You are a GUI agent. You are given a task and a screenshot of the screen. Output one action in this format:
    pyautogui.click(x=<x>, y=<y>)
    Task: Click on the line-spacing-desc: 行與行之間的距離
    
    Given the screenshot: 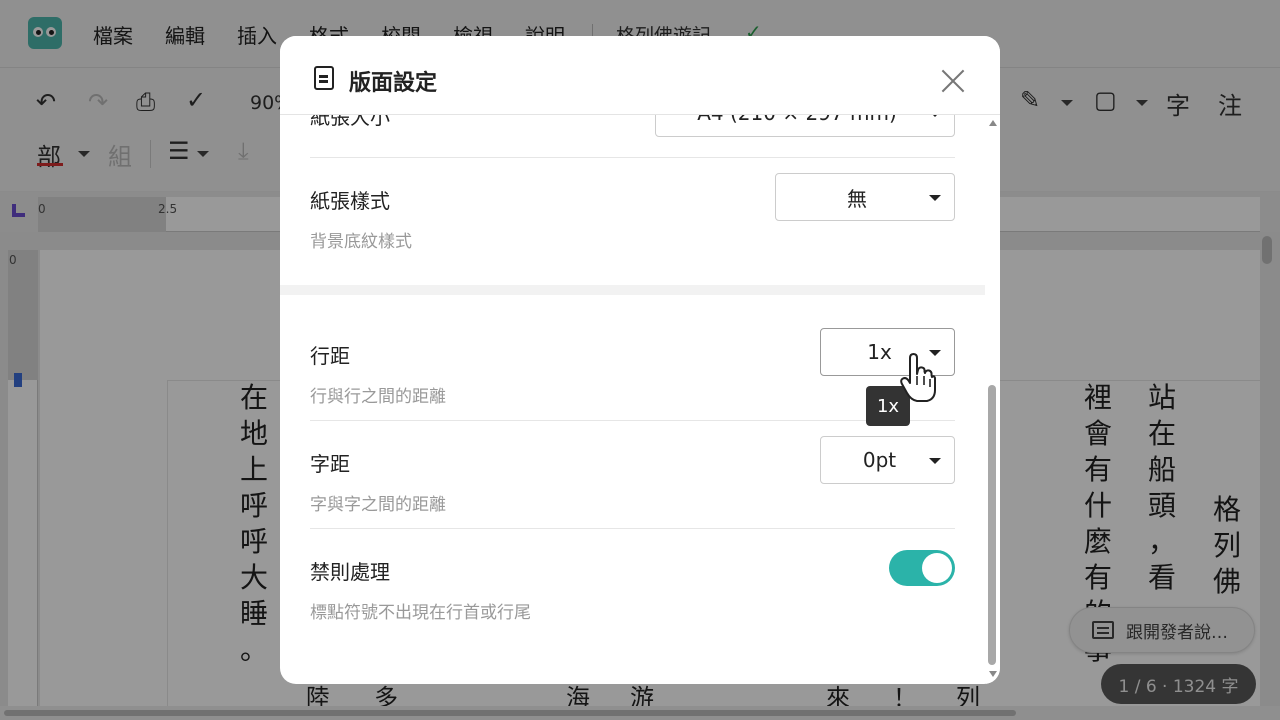 What is the action you would take?
    pyautogui.click(x=378, y=397)
    